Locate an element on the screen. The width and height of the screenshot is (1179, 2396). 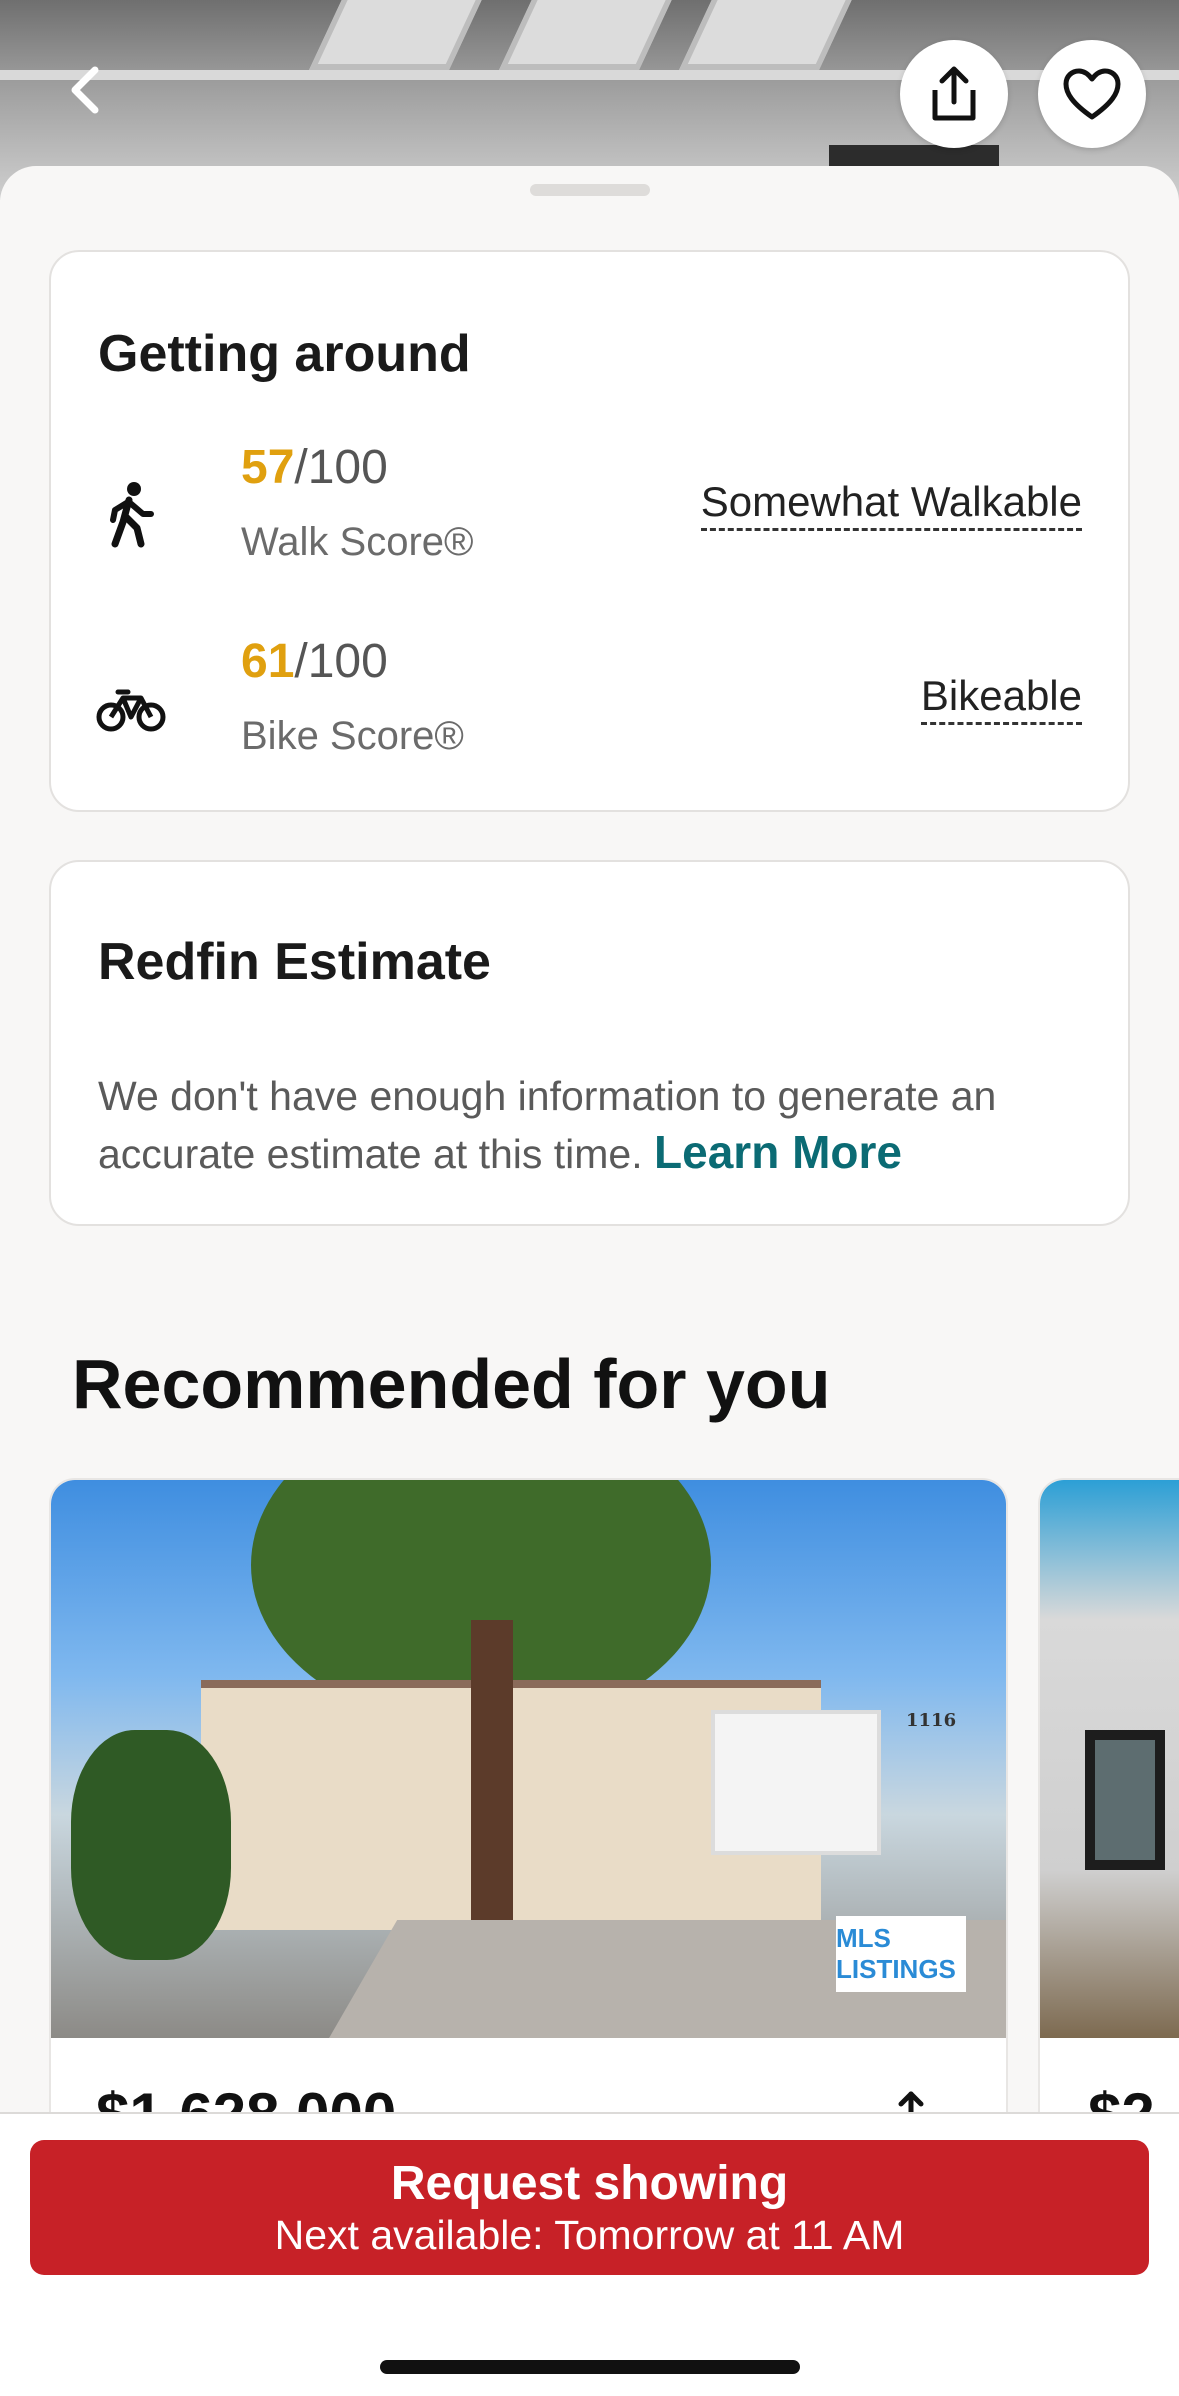
chevron-left-icon is located at coordinates (85, 90).